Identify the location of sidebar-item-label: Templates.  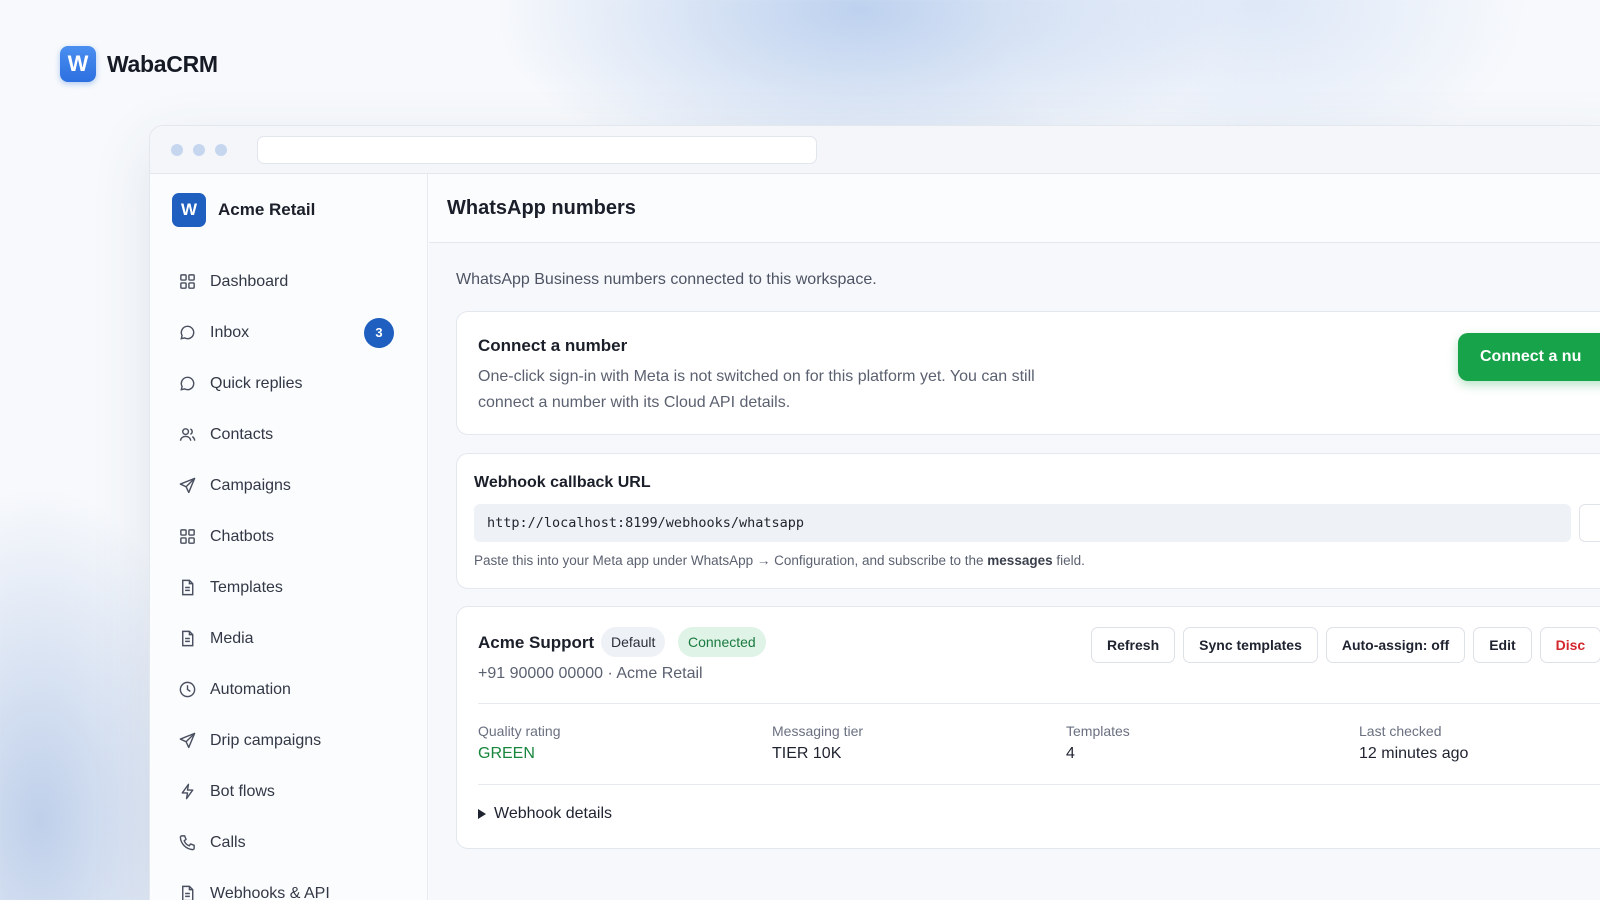
(246, 587).